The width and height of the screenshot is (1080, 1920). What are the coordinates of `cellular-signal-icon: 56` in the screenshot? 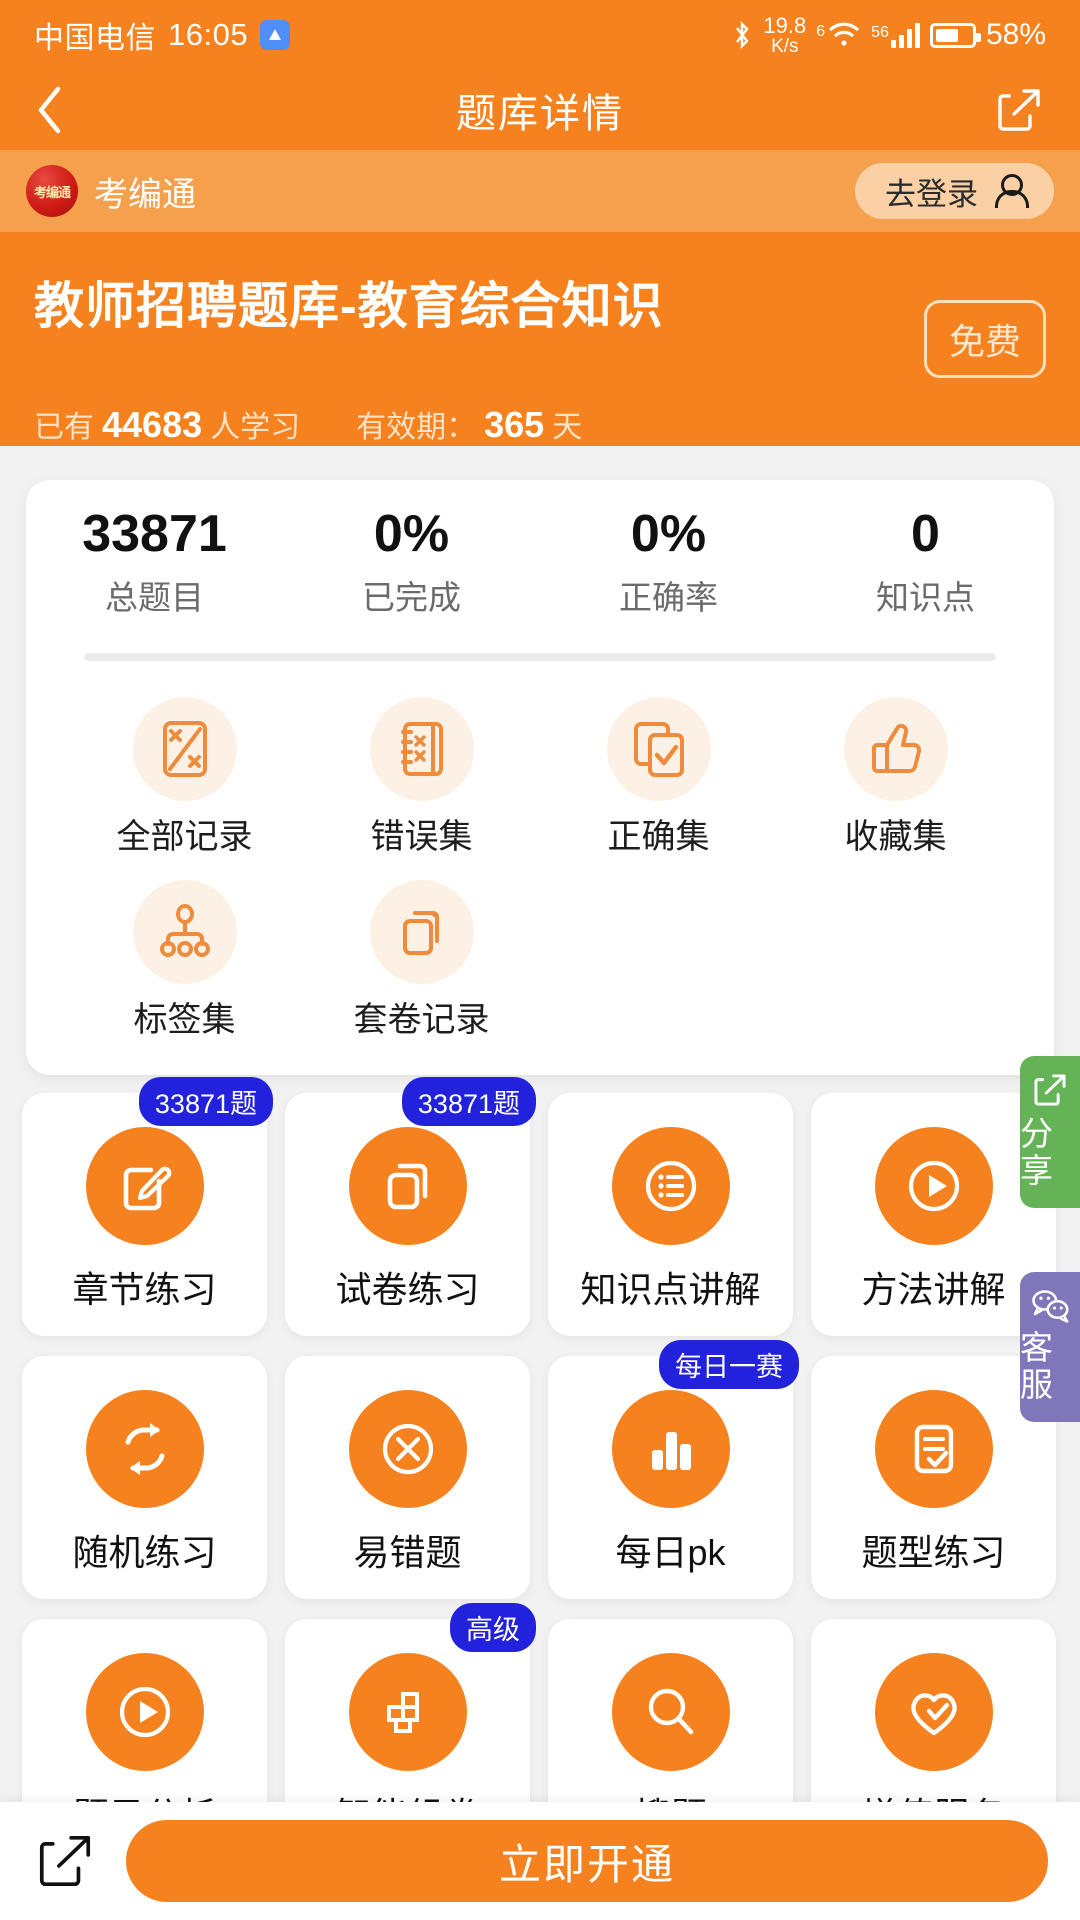 It's located at (895, 35).